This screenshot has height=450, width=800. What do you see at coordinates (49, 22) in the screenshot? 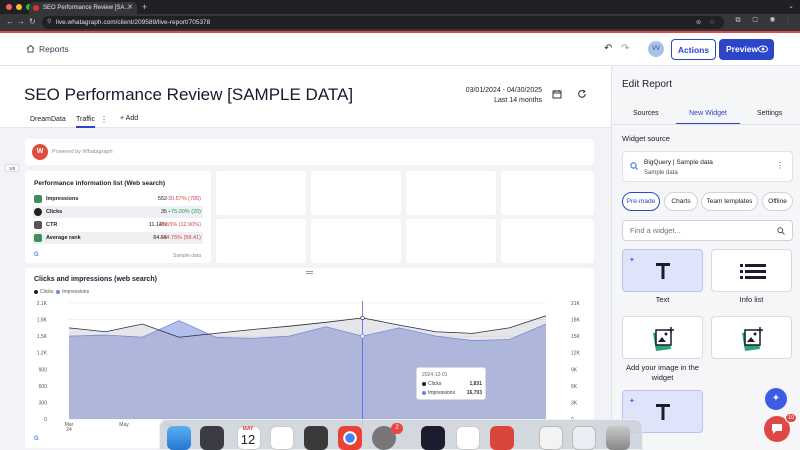
I see `site-info-icon: ⚲` at bounding box center [49, 22].